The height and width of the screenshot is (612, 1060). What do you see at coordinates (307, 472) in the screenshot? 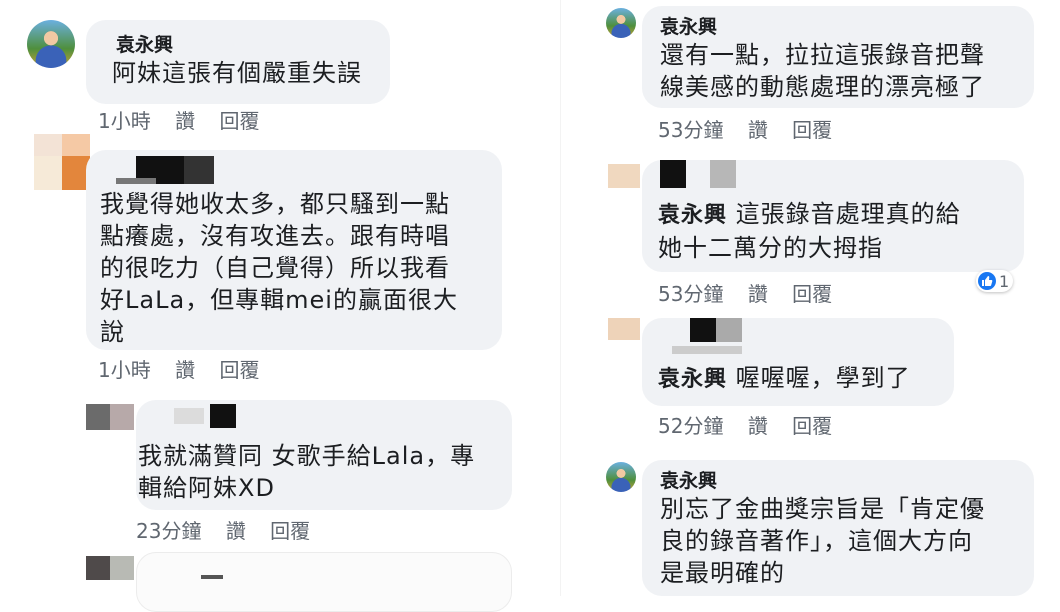
I see `comment-text: 我就滿贊同 女歌手給Lala，專 輯給阿妹XD` at bounding box center [307, 472].